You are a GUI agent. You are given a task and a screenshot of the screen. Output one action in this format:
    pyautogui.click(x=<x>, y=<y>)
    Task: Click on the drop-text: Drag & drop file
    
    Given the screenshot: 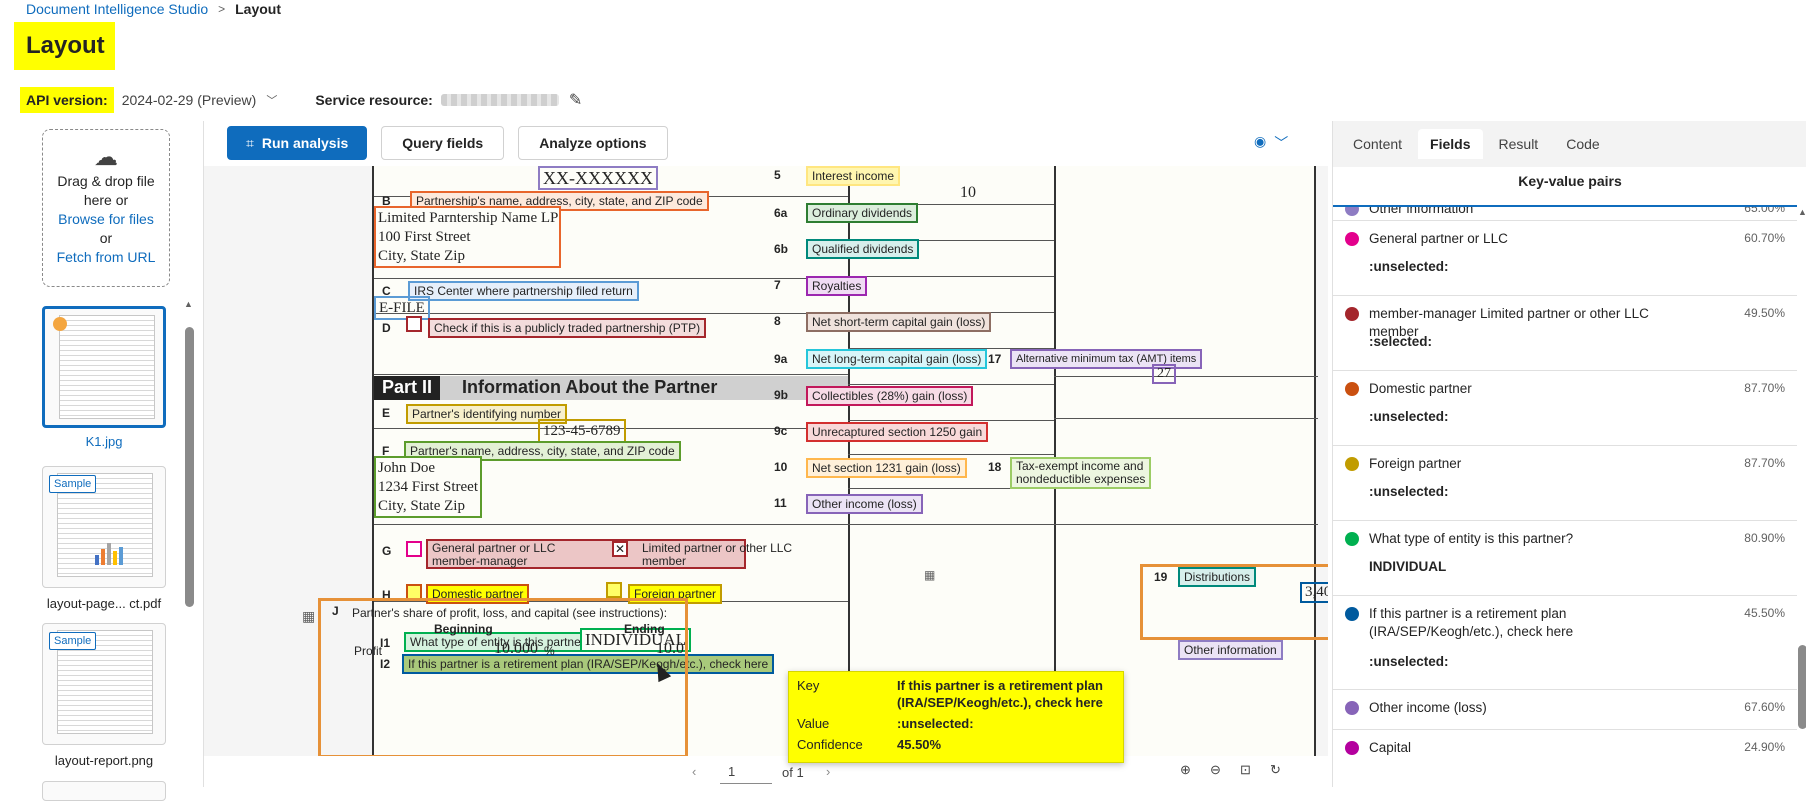 What is the action you would take?
    pyautogui.click(x=106, y=181)
    